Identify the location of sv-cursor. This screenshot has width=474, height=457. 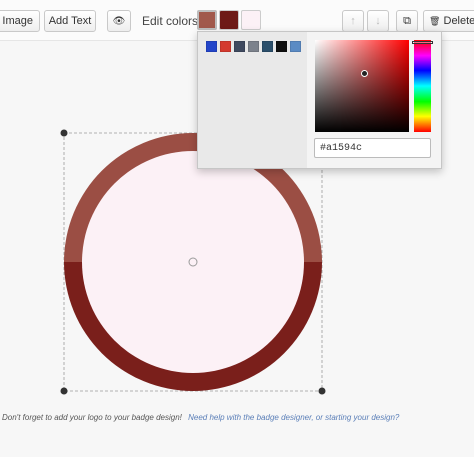
(364, 73).